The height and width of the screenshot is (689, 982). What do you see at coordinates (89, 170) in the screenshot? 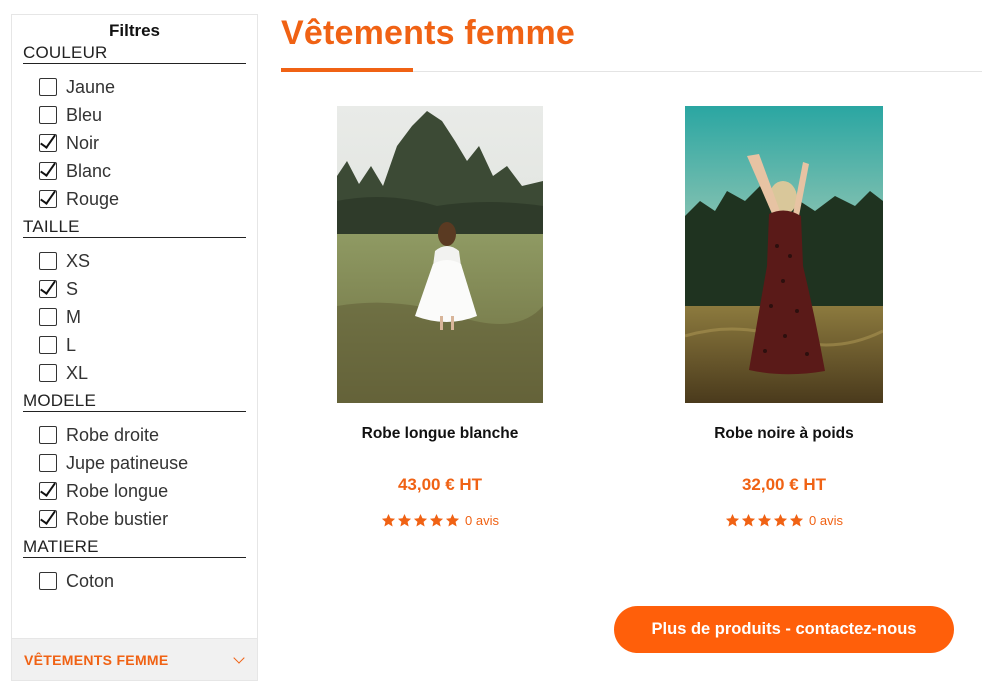
I see `filter-option-label: Blanc` at bounding box center [89, 170].